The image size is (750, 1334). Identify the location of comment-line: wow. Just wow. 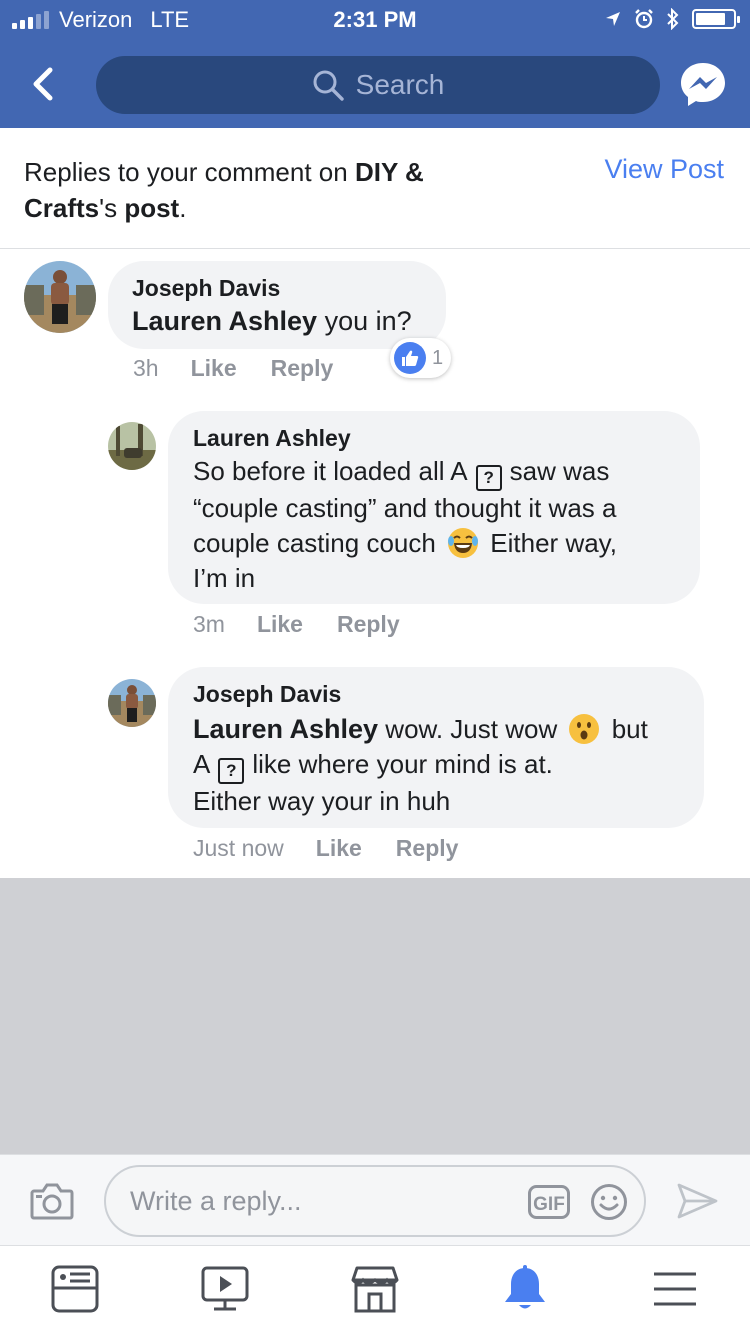
(468, 729).